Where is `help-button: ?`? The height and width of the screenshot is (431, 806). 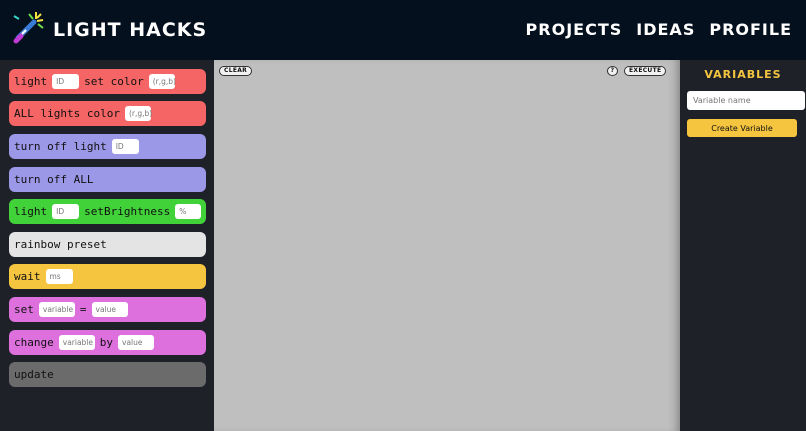
help-button: ? is located at coordinates (612, 71).